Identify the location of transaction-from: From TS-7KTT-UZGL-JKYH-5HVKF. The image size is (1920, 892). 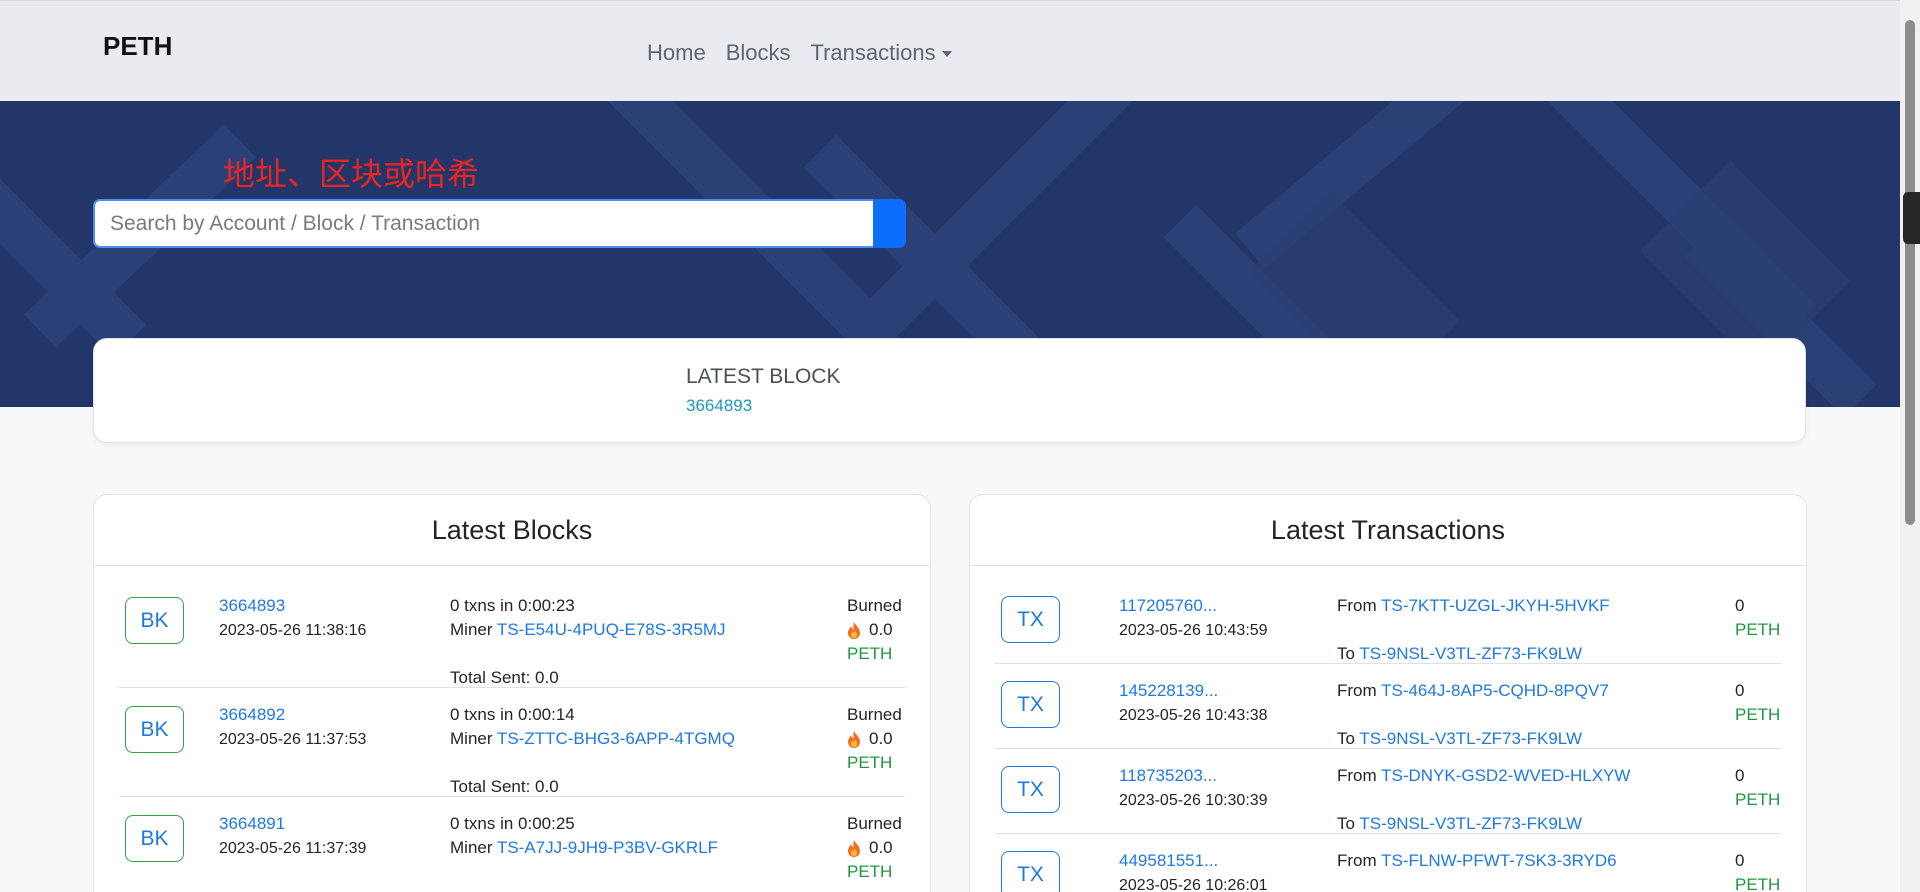
(1473, 606).